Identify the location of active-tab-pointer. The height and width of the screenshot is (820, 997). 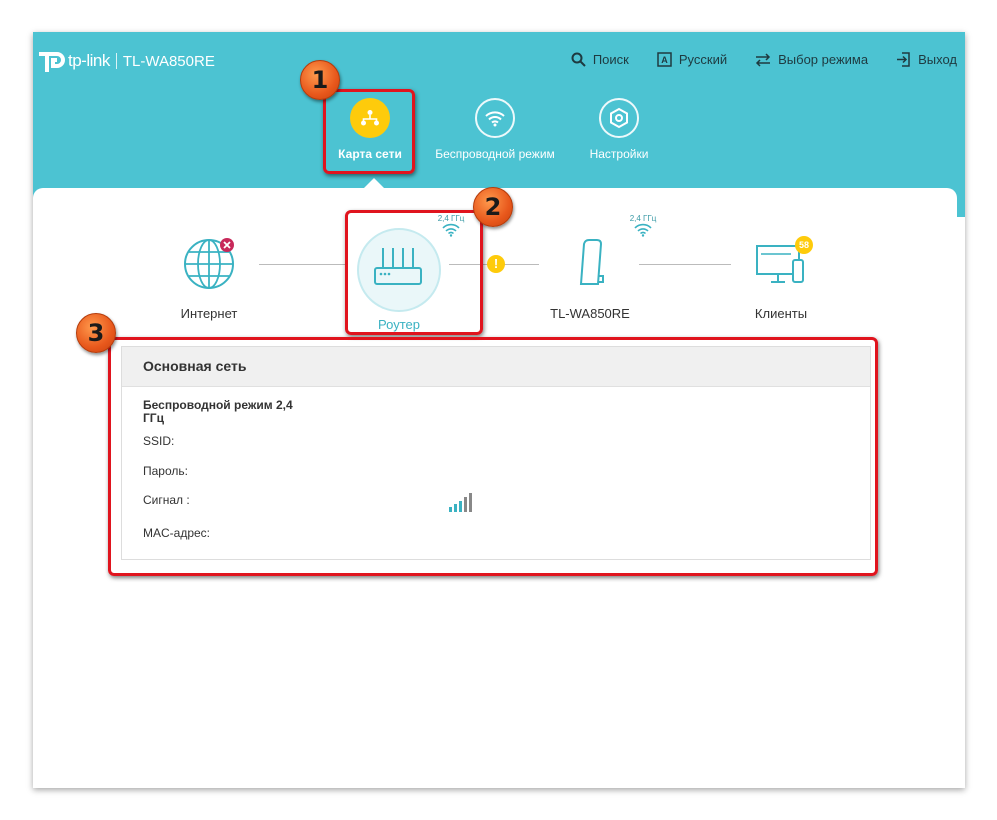
(374, 183).